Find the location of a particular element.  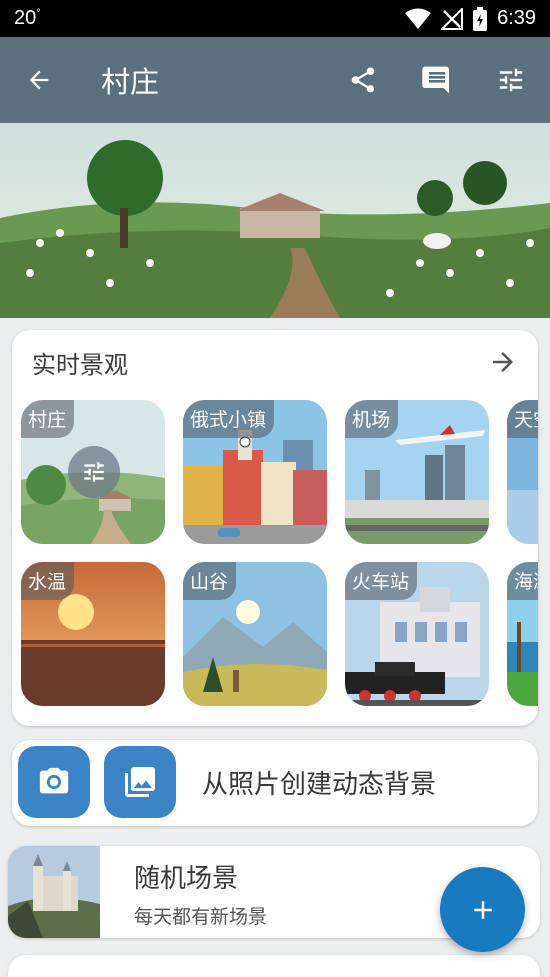

clock: 6:39 is located at coordinates (516, 18).